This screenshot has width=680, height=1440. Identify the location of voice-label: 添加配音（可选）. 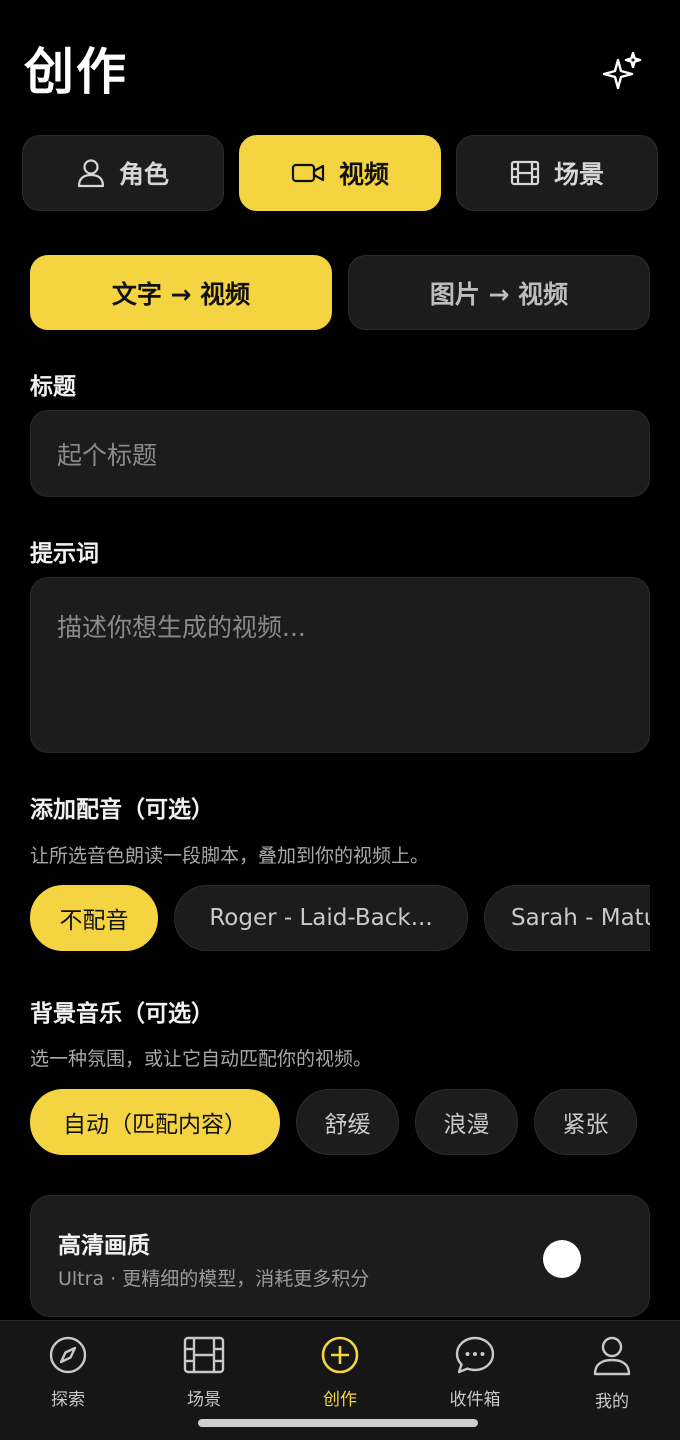
(122, 810).